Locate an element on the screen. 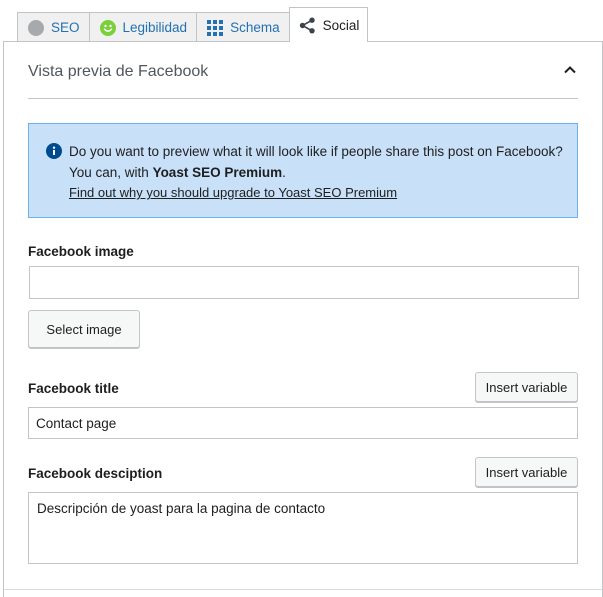 The height and width of the screenshot is (597, 603). info-icon is located at coordinates (54, 153).